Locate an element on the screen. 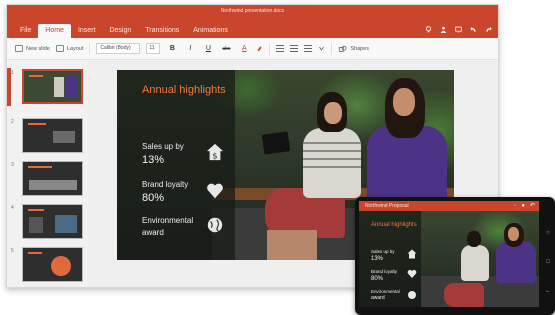 Image resolution: width=555 pixels, height=315 pixels. shapes-label: Shapes is located at coordinates (360, 48).